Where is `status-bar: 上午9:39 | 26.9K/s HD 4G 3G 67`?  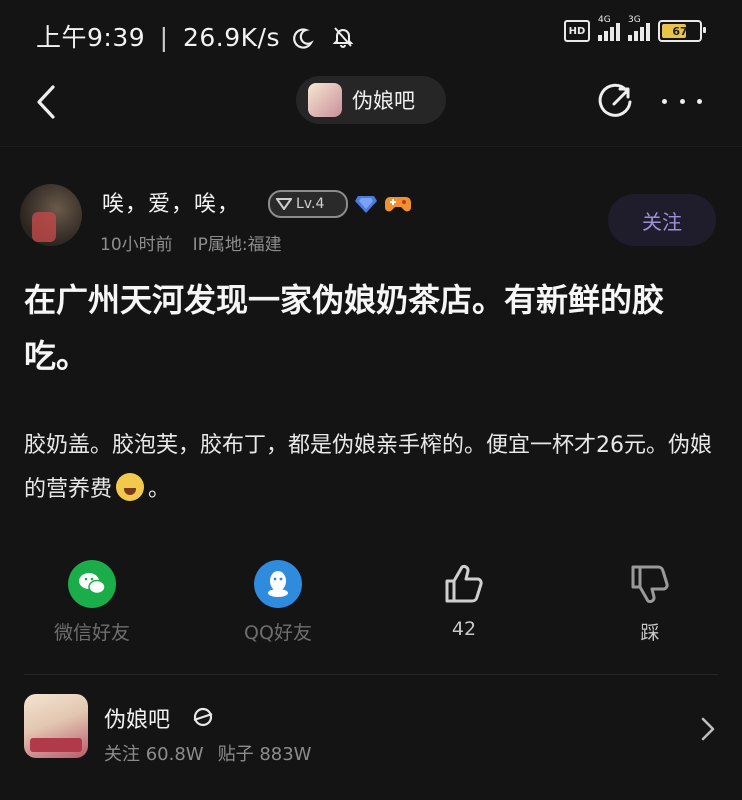 status-bar: 上午9:39 | 26.9K/s HD 4G 3G 67 is located at coordinates (371, 35).